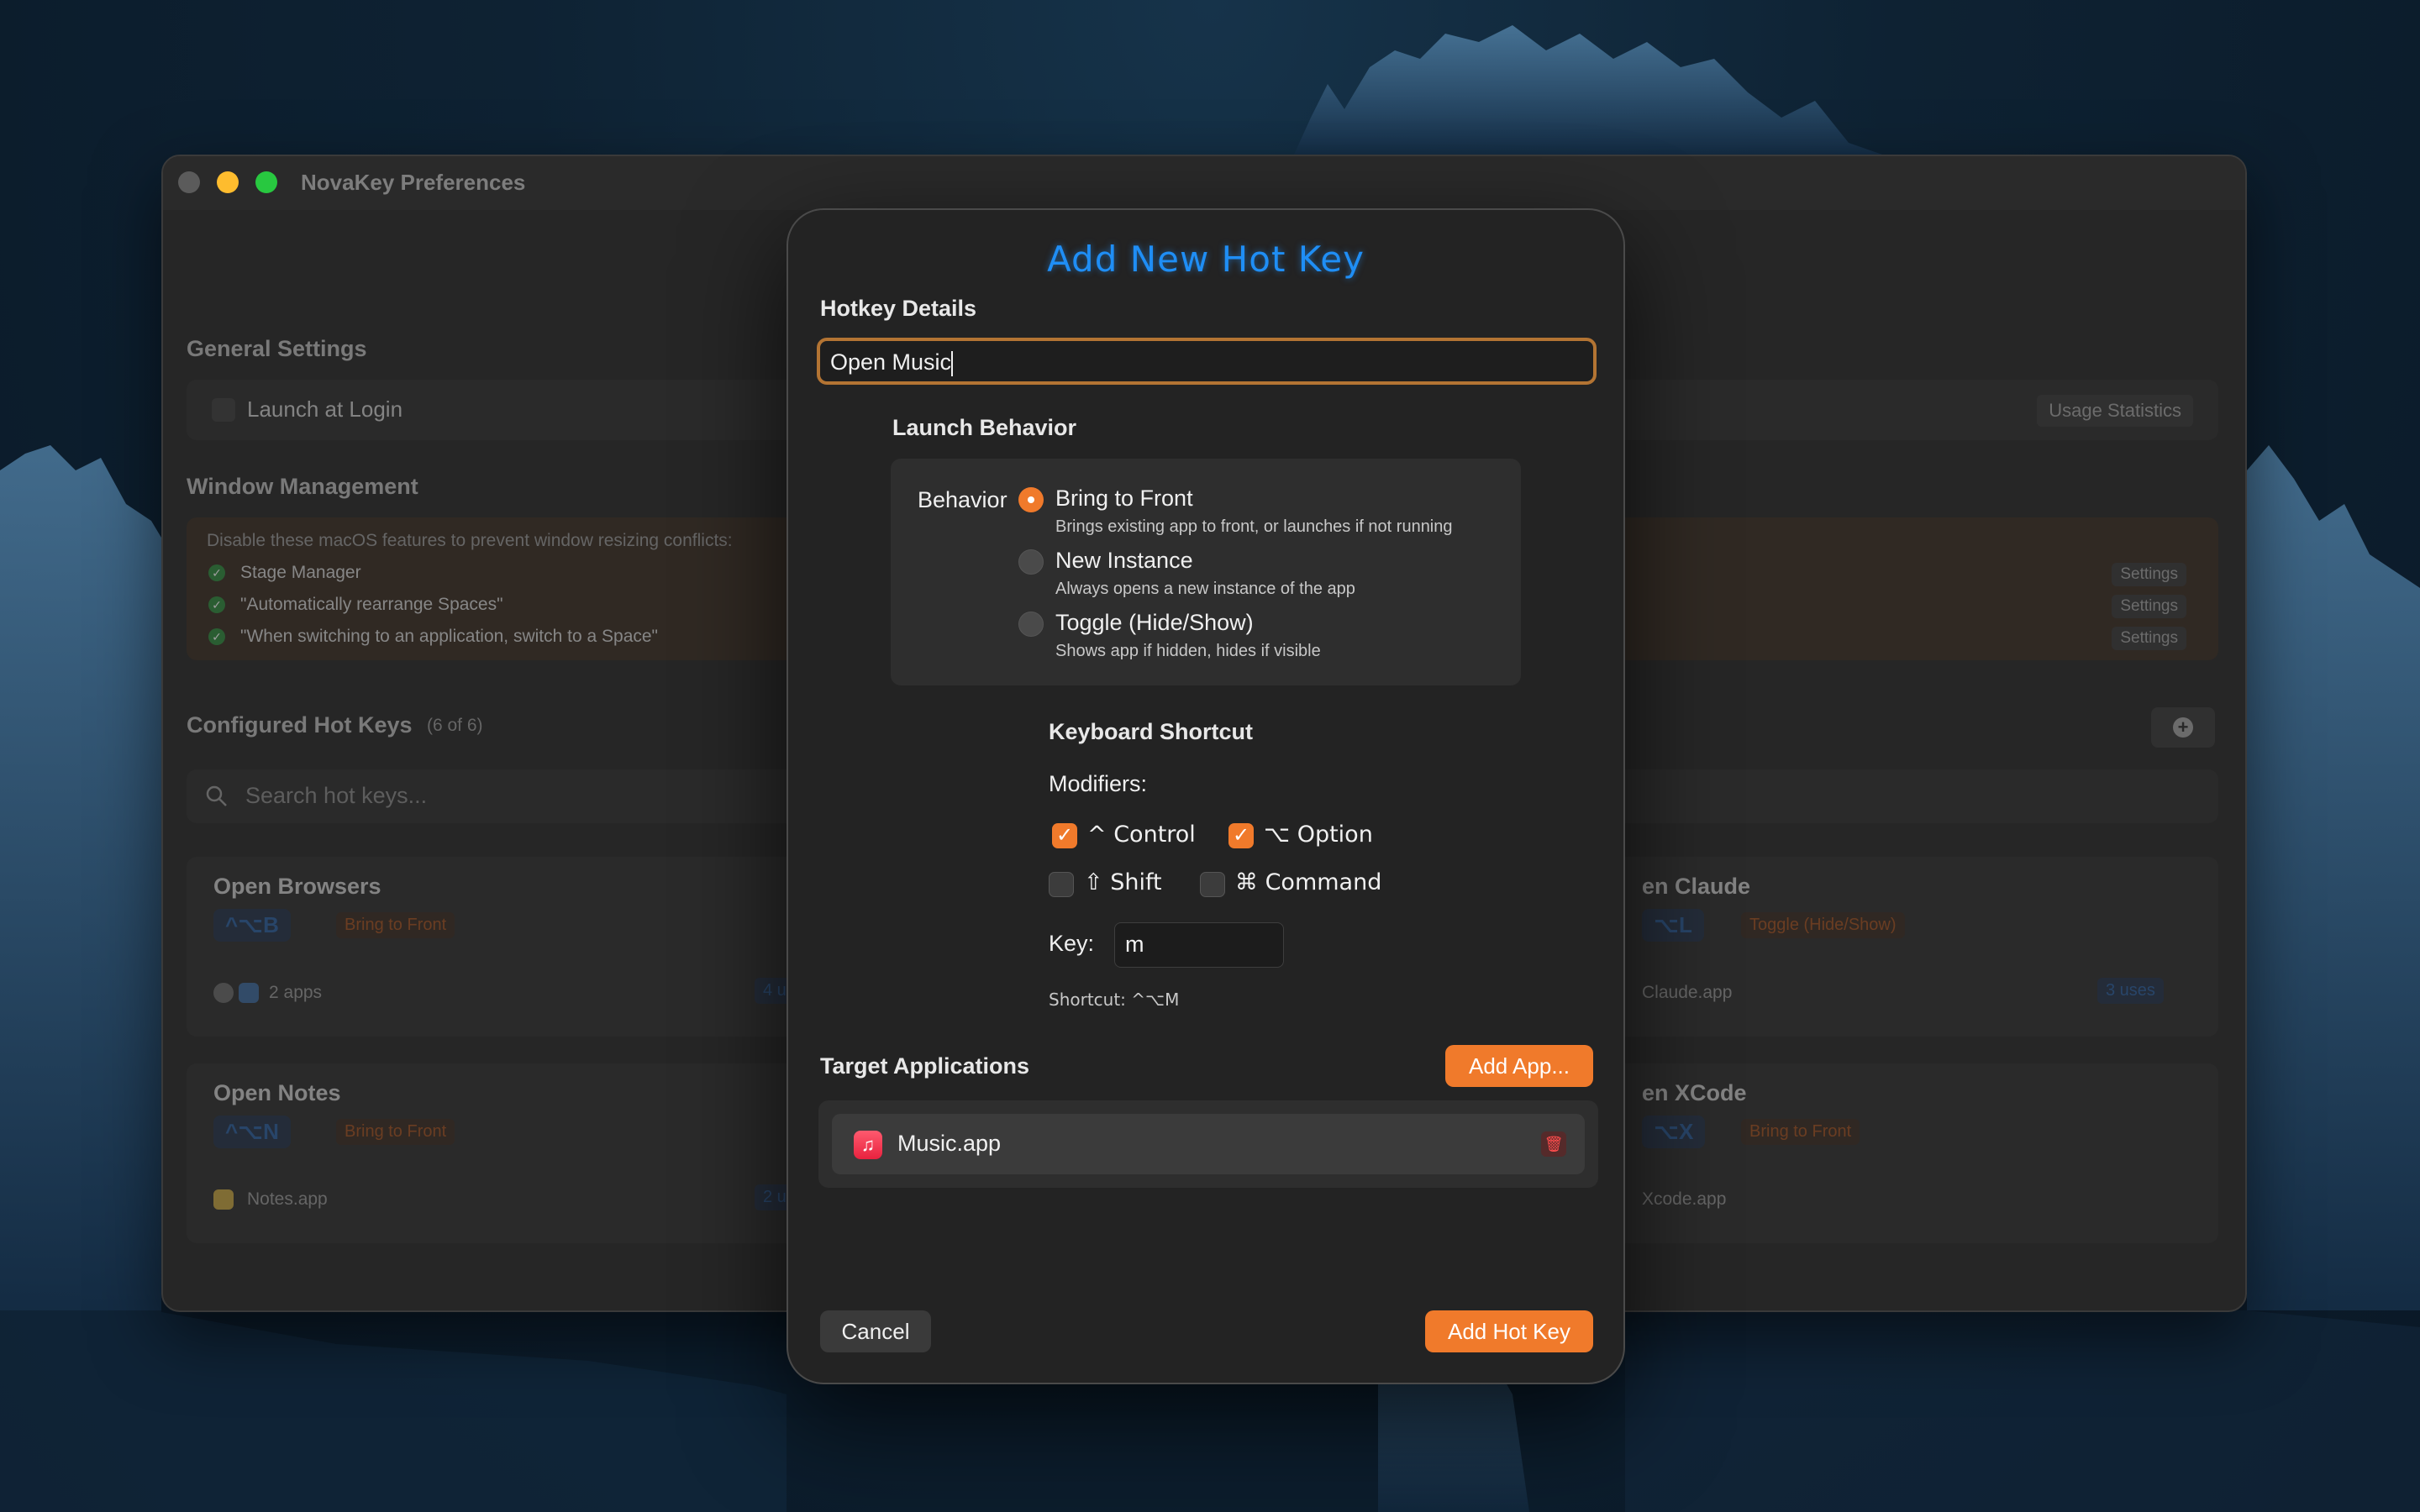 The height and width of the screenshot is (1512, 2420). What do you see at coordinates (266, 182) in the screenshot?
I see `zoom-window-button` at bounding box center [266, 182].